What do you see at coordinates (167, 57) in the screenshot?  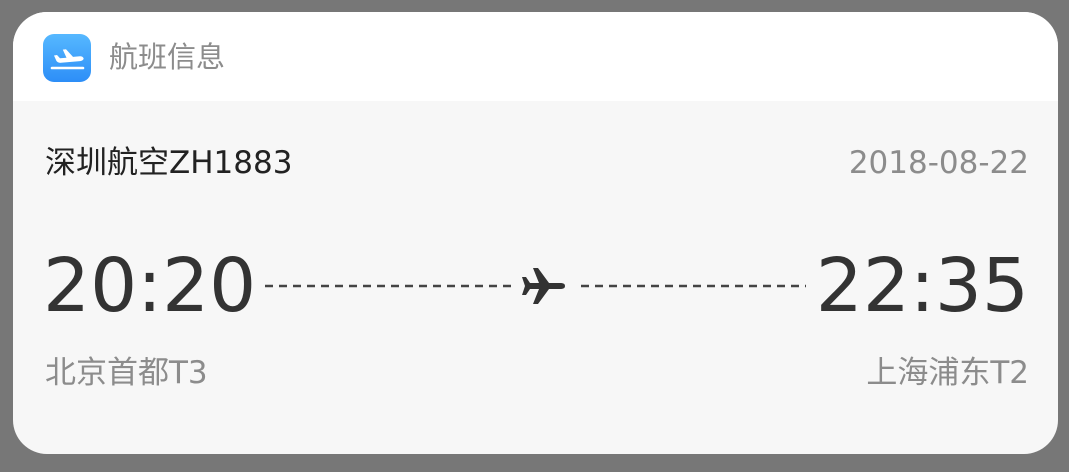 I see `app-name: 航班信息` at bounding box center [167, 57].